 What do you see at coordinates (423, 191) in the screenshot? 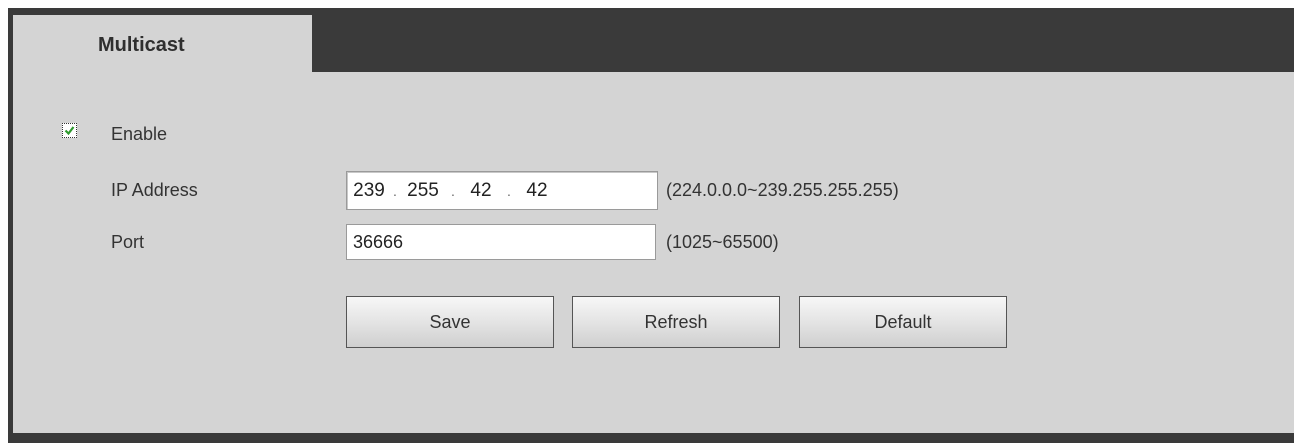
I see `ip-octet-2: 255` at bounding box center [423, 191].